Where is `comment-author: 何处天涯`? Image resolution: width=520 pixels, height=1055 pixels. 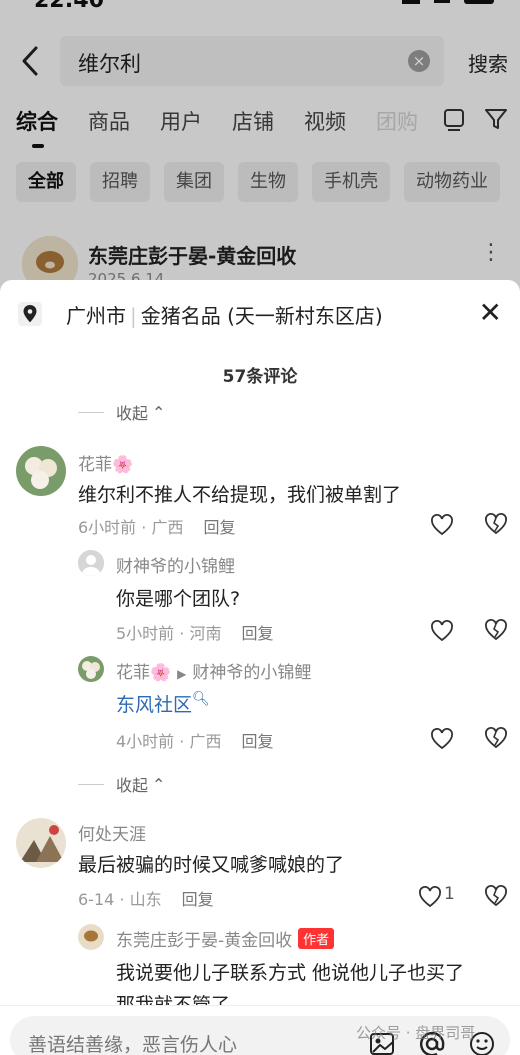
comment-author: 何处天涯 is located at coordinates (112, 832).